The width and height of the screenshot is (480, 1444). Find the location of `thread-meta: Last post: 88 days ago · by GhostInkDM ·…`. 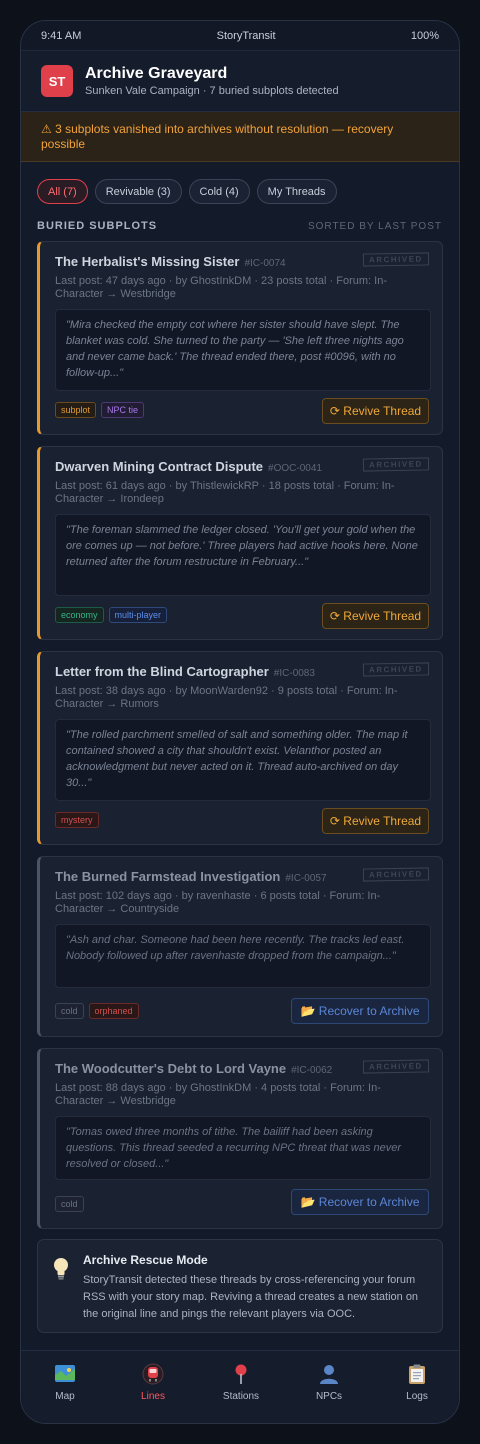

thread-meta: Last post: 88 days ago · by GhostInkDM ·… is located at coordinates (218, 1094).